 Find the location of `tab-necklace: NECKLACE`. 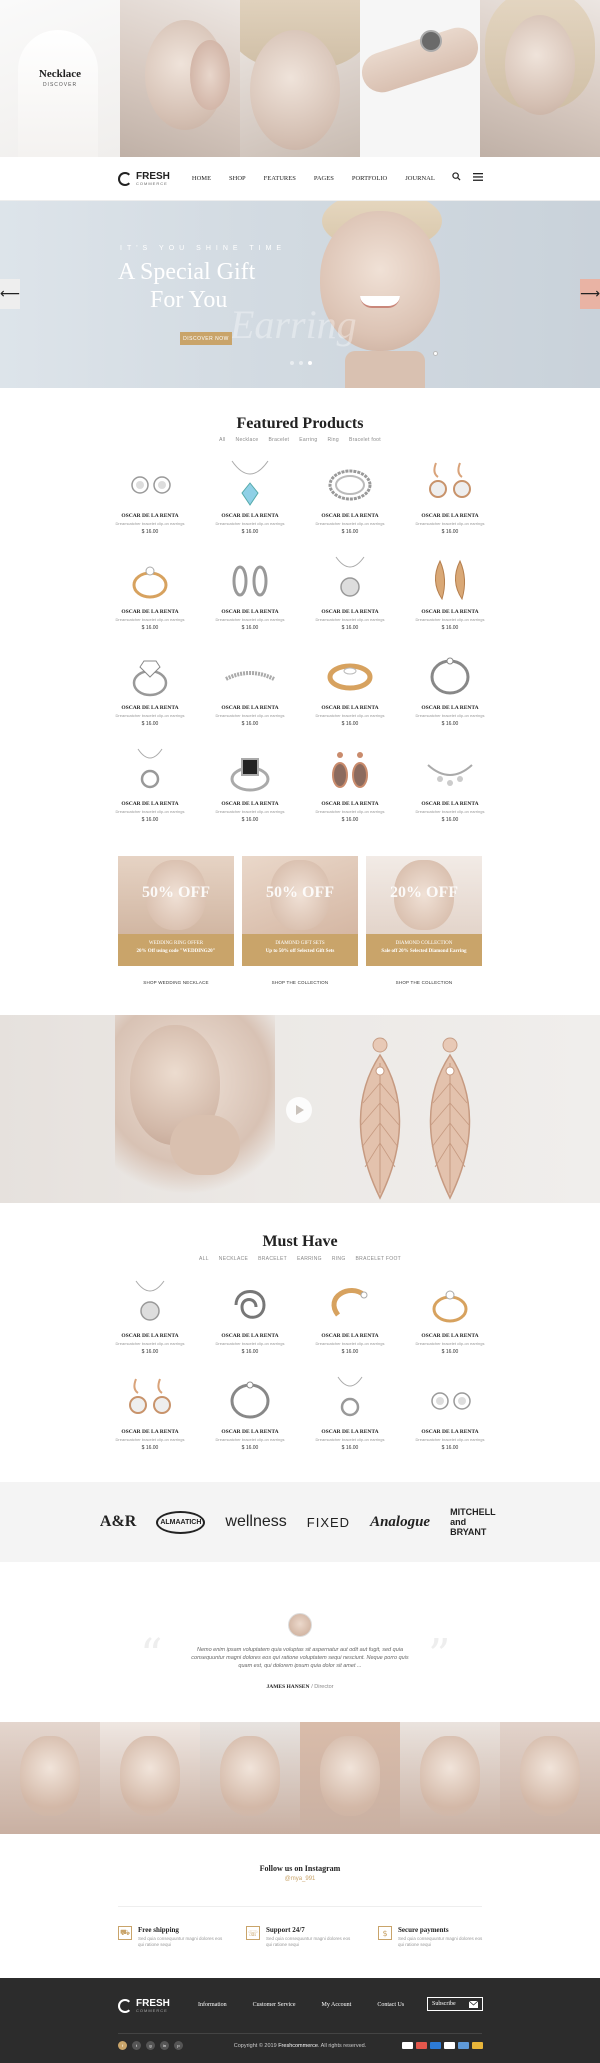

tab-necklace: NECKLACE is located at coordinates (233, 1259).